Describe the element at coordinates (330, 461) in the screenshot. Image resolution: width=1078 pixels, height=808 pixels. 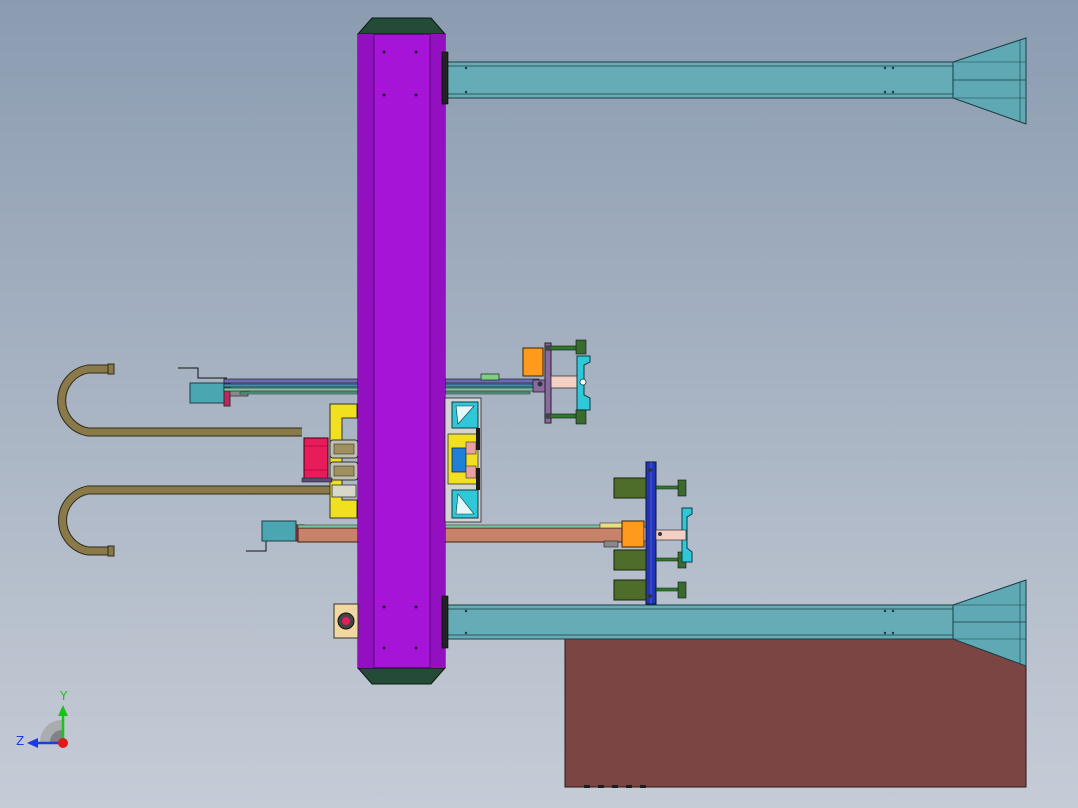
I see `center-carriage` at that location.